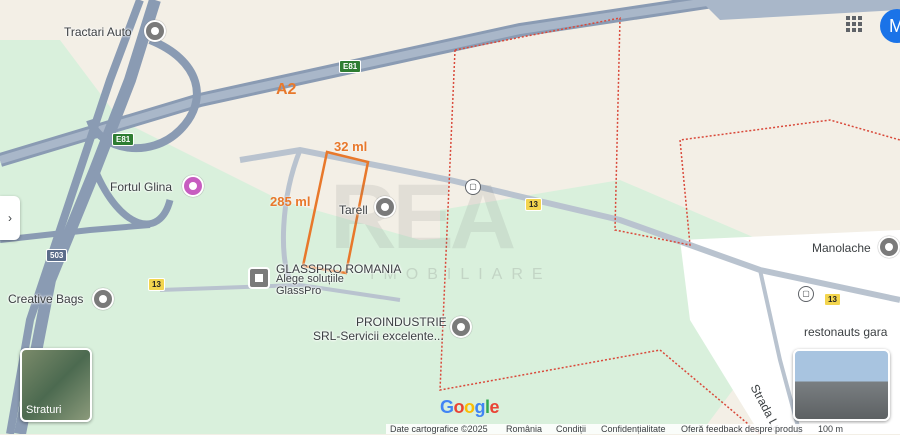 The image size is (900, 435). Describe the element at coordinates (57, 255) in the screenshot. I see `r503-shield: 503` at that location.